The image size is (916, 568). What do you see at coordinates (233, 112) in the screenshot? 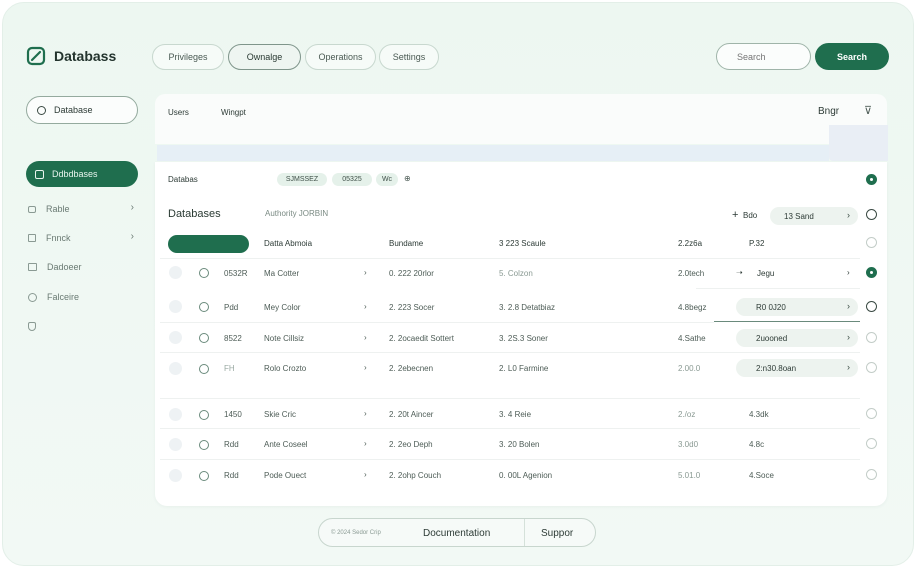
I see `header-wingpt: Wingpt` at bounding box center [233, 112].